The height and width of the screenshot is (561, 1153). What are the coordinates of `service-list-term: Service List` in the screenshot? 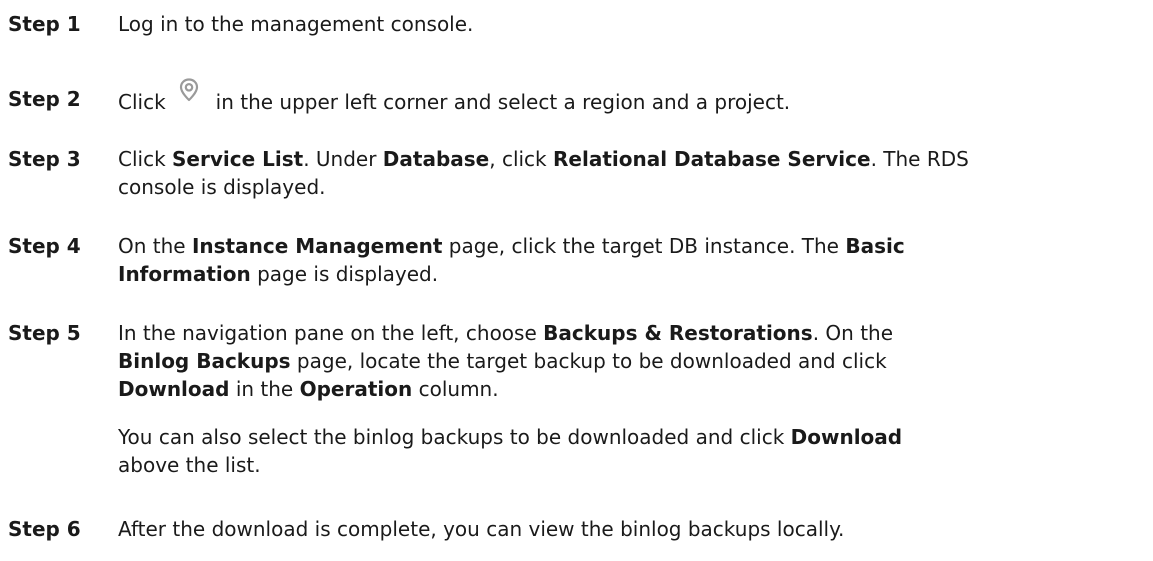 It's located at (238, 159).